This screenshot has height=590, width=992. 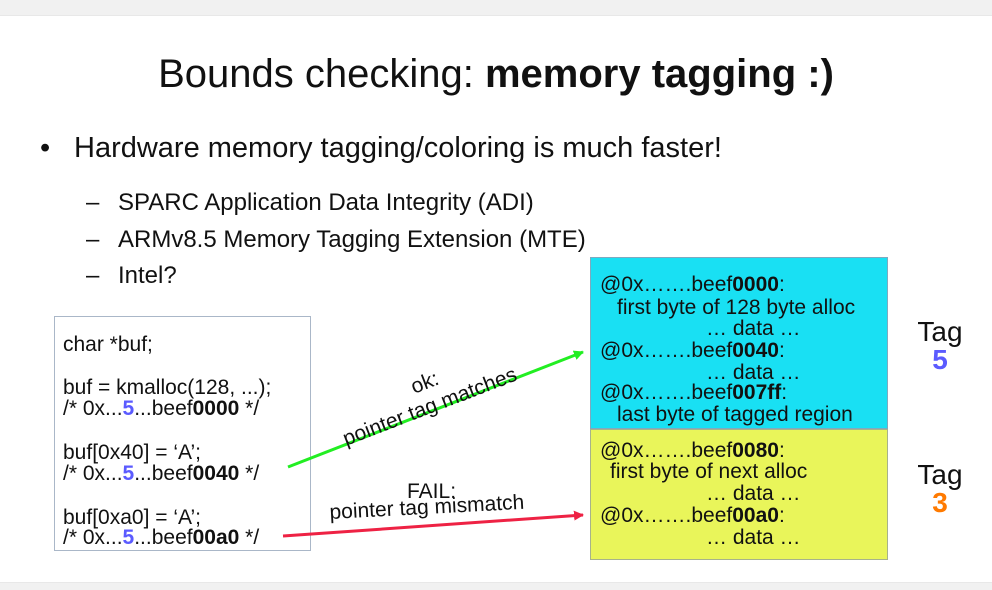 I want to click on tag-value: 3, so click(x=940, y=502).